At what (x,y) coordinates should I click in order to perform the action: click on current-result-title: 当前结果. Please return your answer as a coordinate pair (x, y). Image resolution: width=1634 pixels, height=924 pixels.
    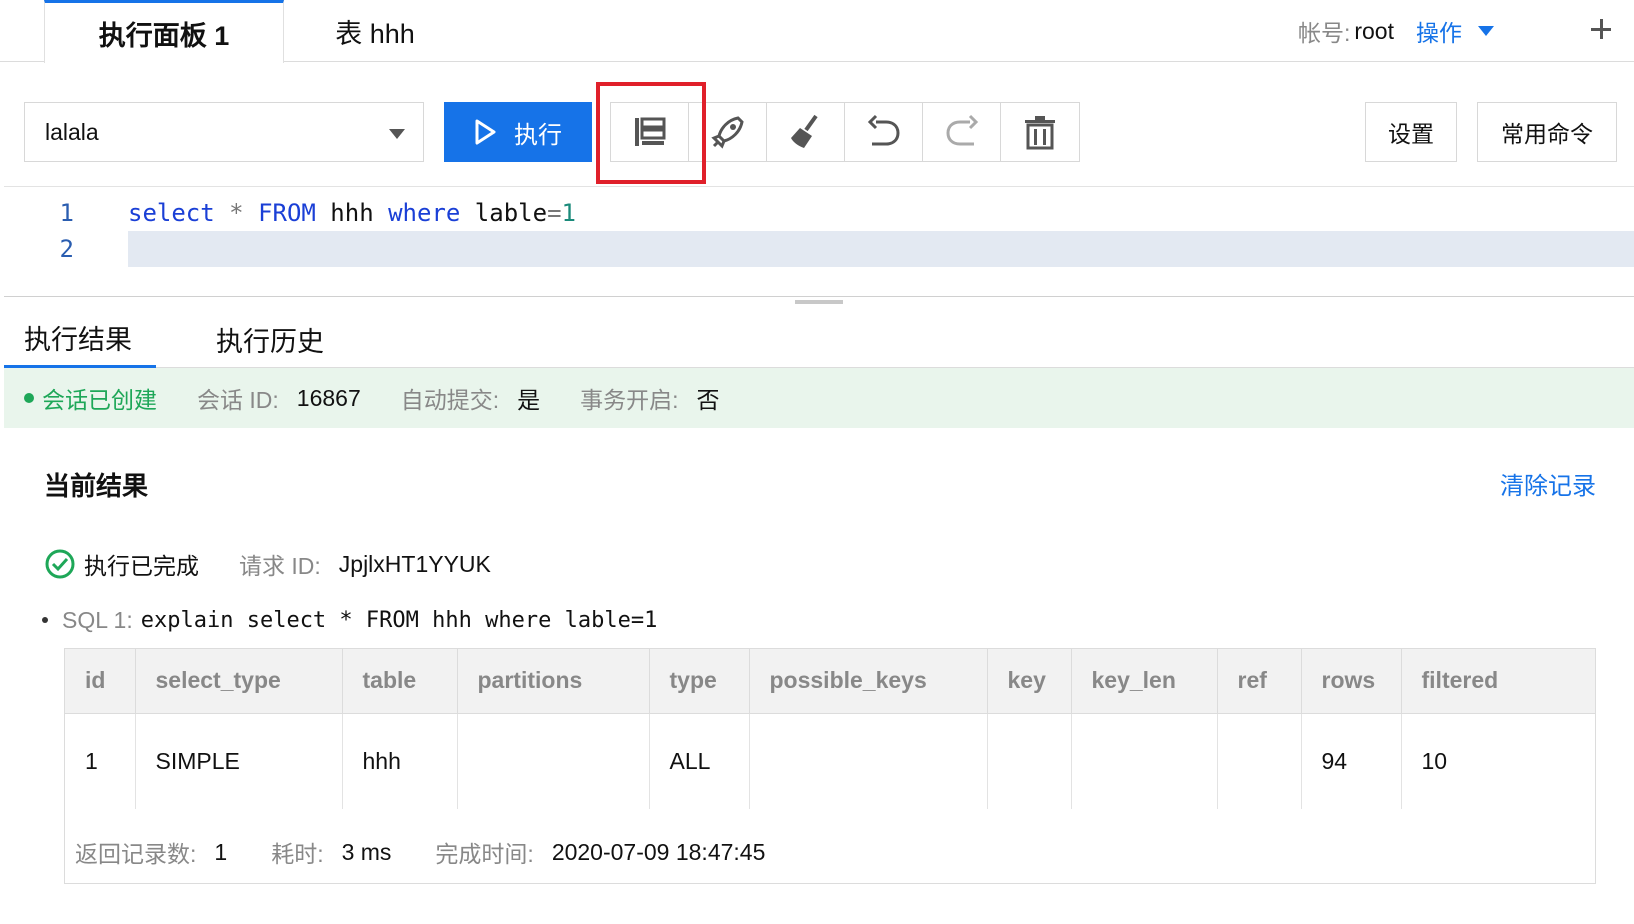
    Looking at the image, I should click on (96, 486).